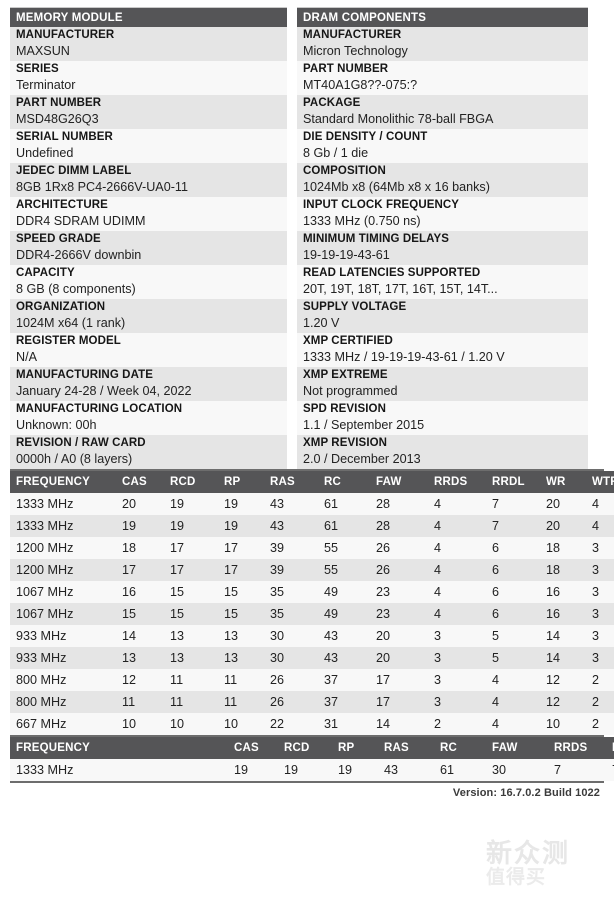 Image resolution: width=614 pixels, height=911 pixels. I want to click on info-field-value: DDR4 SDRAM UDIMM, so click(81, 221).